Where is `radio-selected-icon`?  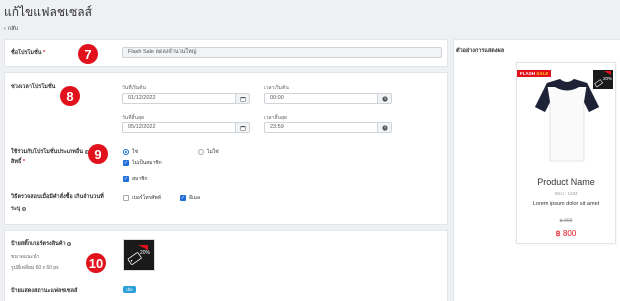 radio-selected-icon is located at coordinates (126, 152).